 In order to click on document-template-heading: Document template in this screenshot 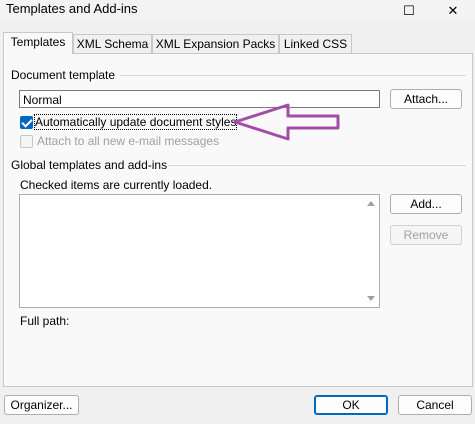, I will do `click(63, 75)`.